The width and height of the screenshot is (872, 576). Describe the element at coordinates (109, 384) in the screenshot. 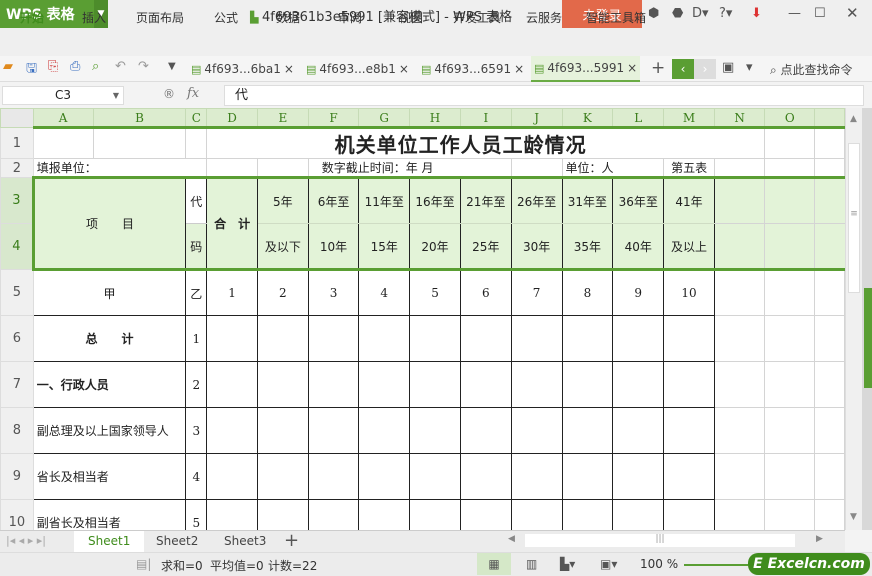

I see `item-cell: 一、行政人员` at that location.